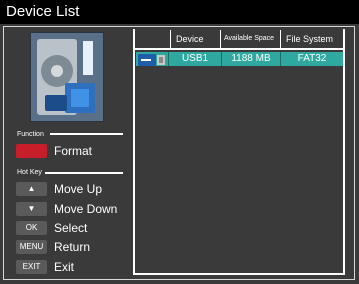  Describe the element at coordinates (190, 39) in the screenshot. I see `column-header-device: Device` at that location.